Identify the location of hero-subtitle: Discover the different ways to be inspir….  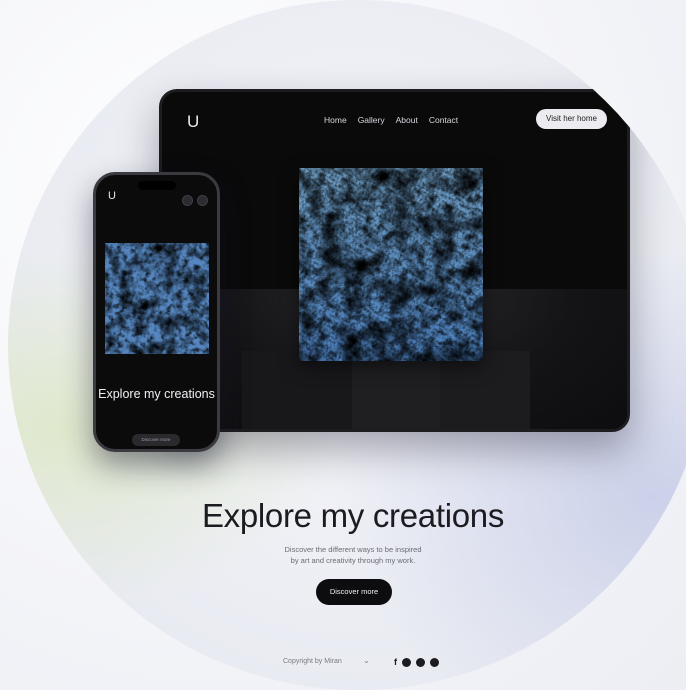
(343, 555).